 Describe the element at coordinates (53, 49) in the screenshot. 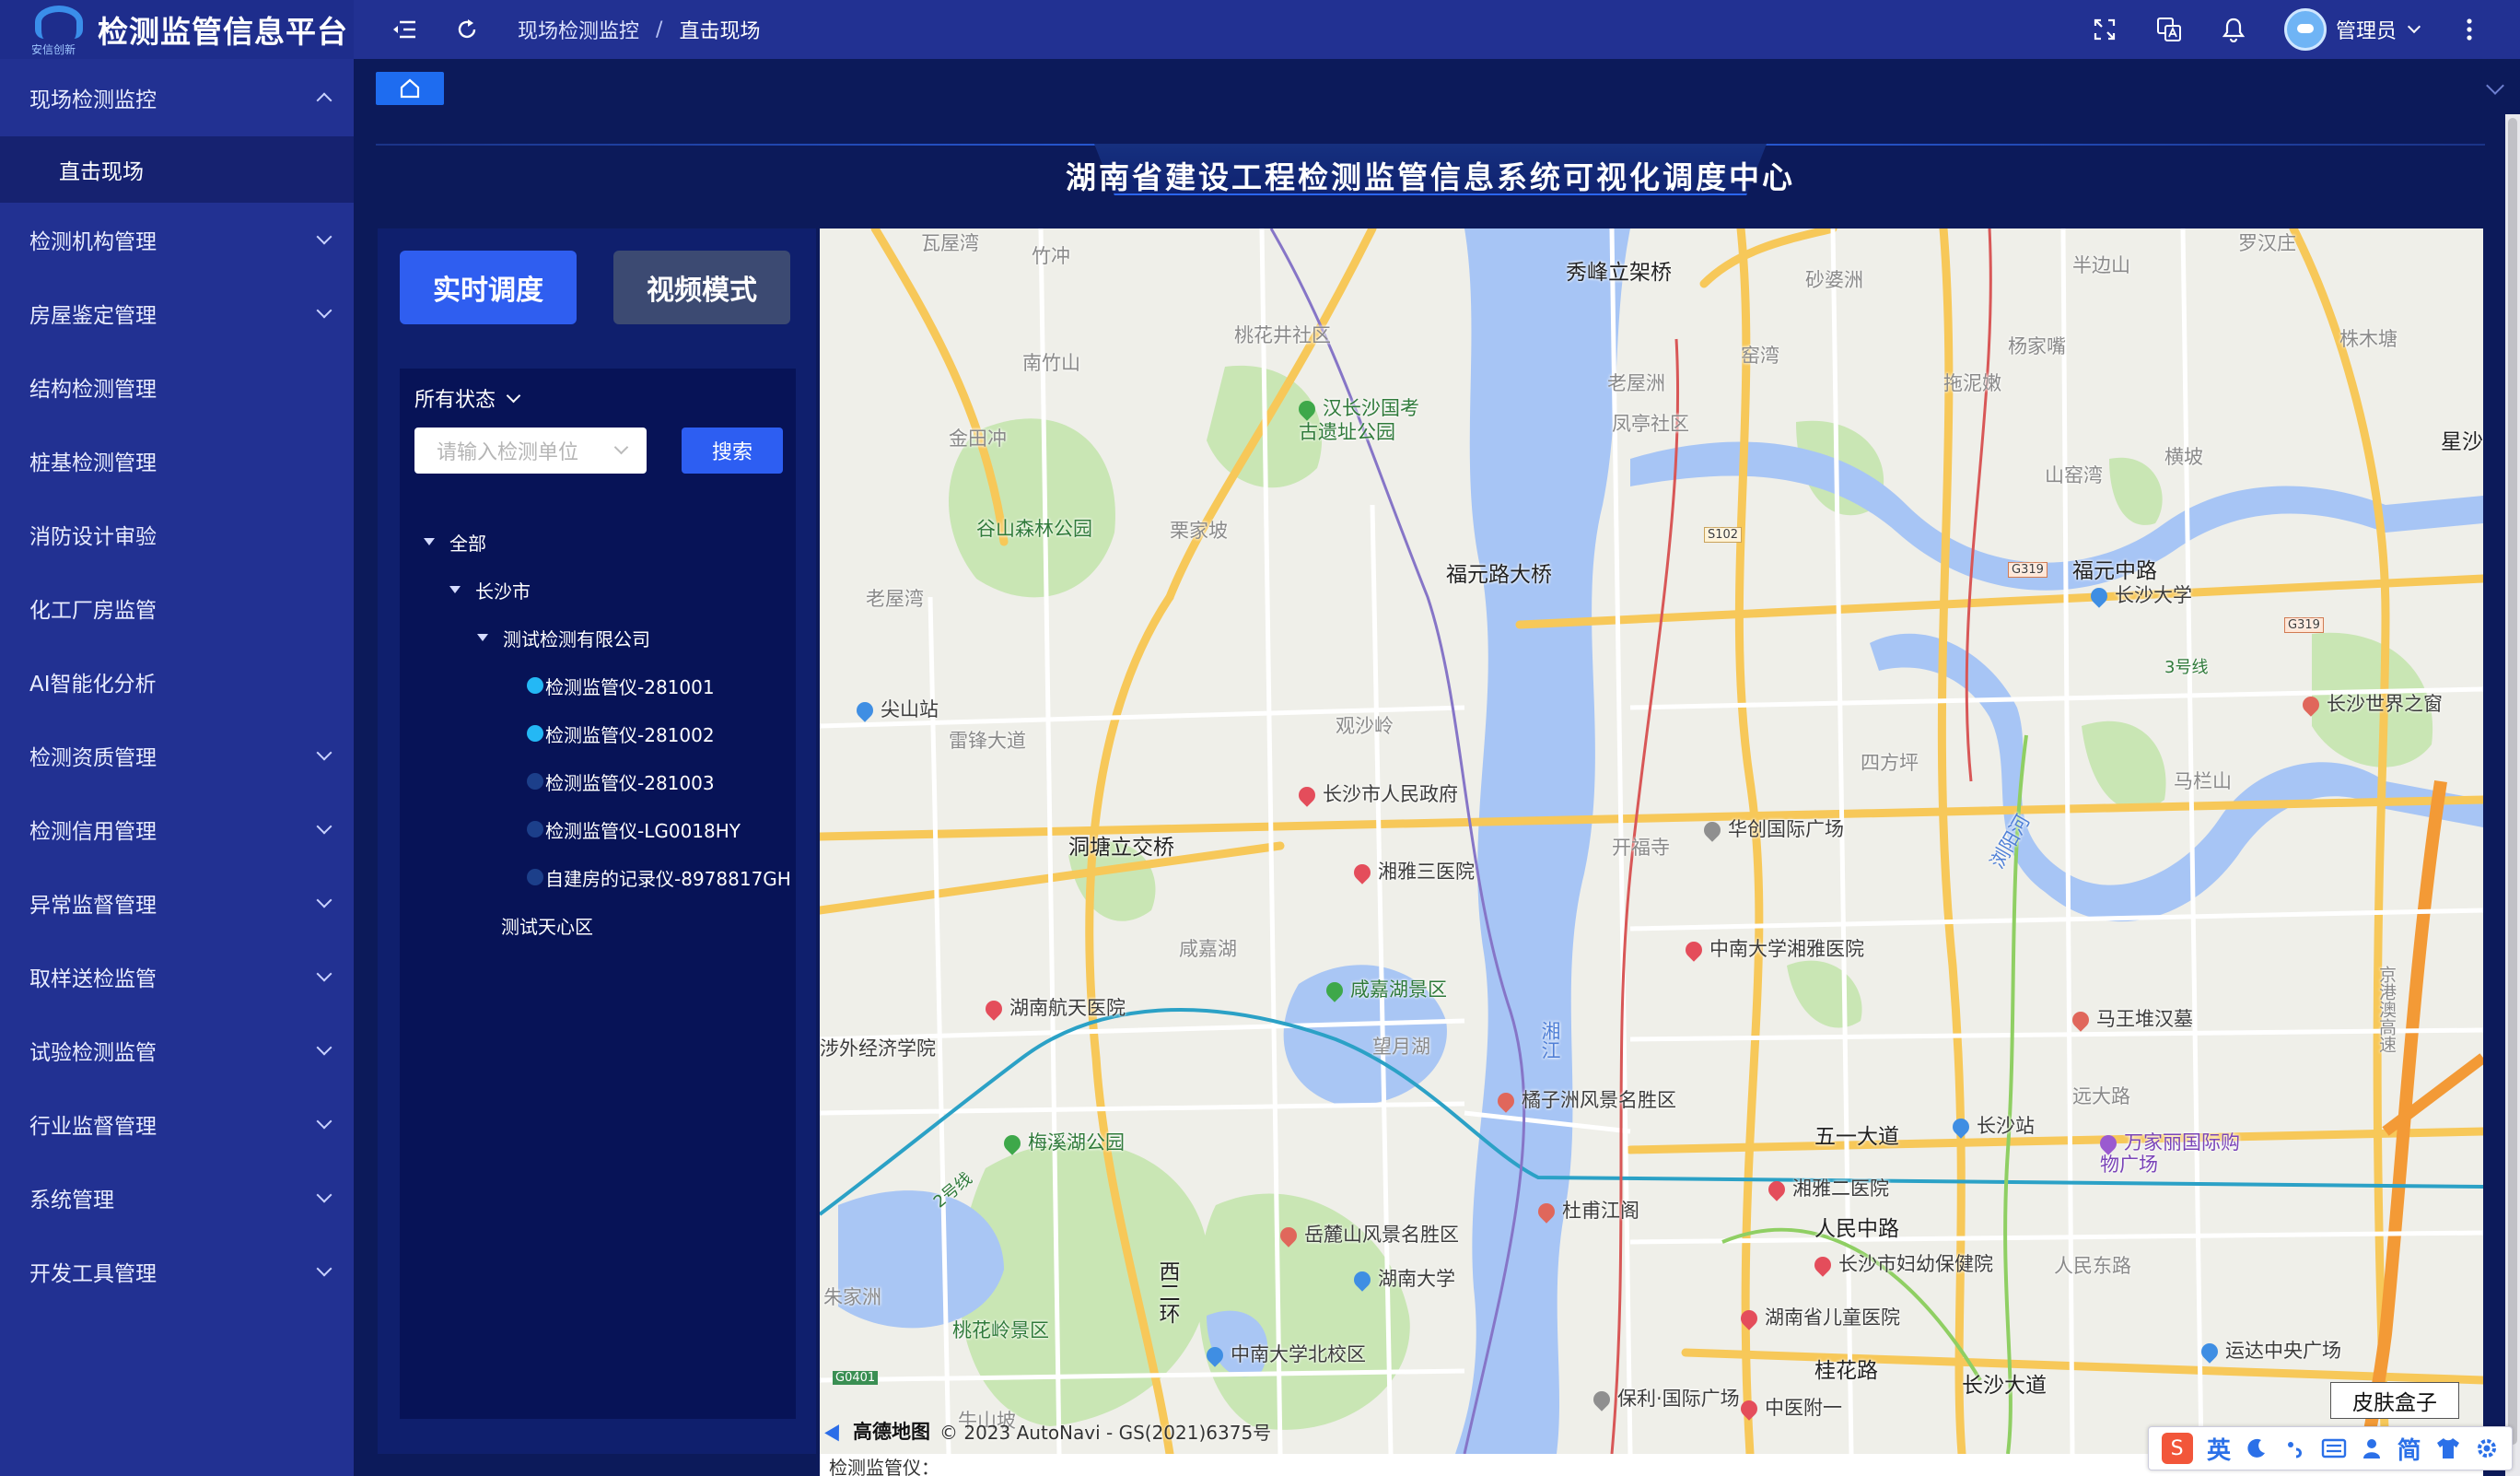

I see `logo-subtitle: 安信创新` at that location.